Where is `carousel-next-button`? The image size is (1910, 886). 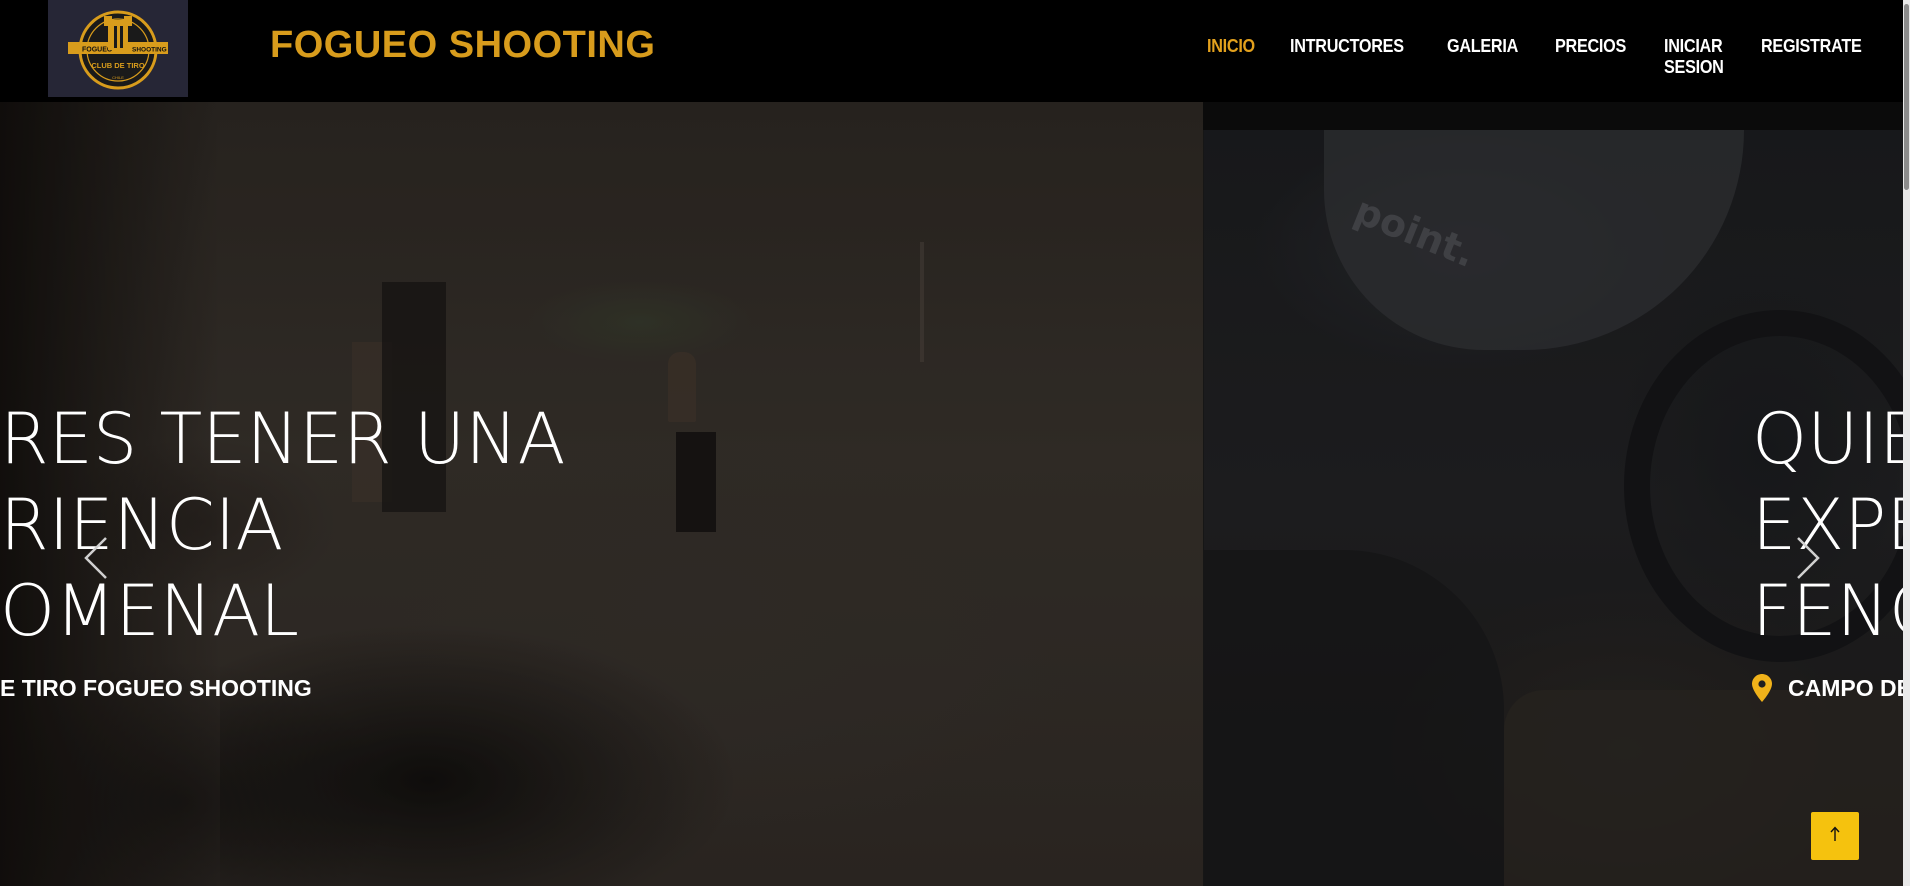
carousel-next-button is located at coordinates (1808, 560).